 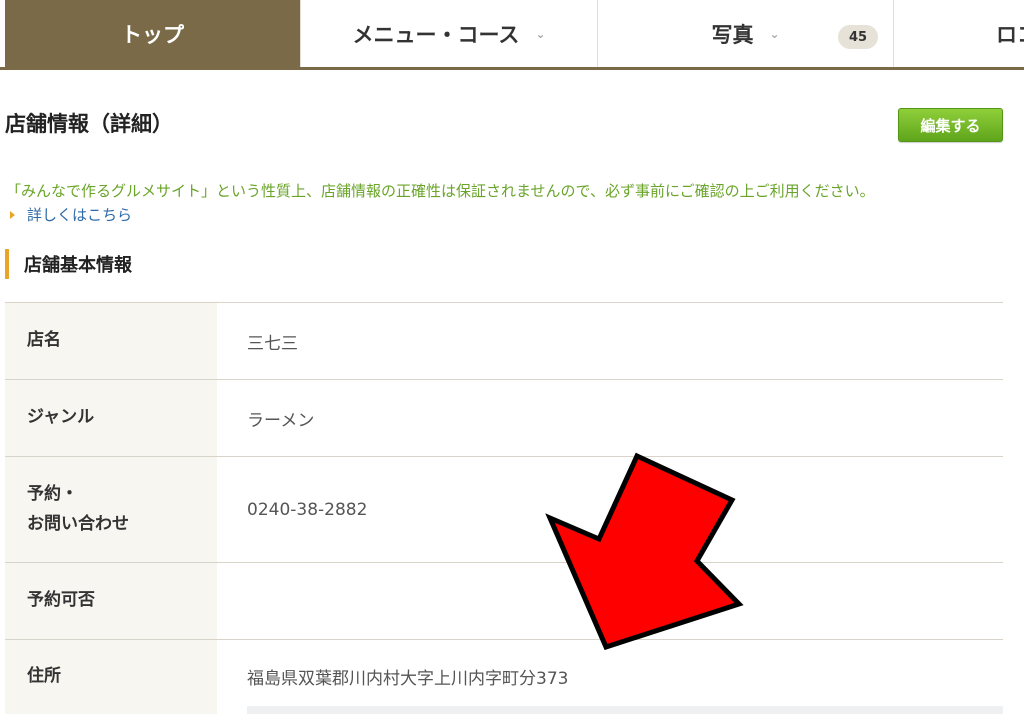 What do you see at coordinates (858, 37) in the screenshot?
I see `photo-count-badge: 45` at bounding box center [858, 37].